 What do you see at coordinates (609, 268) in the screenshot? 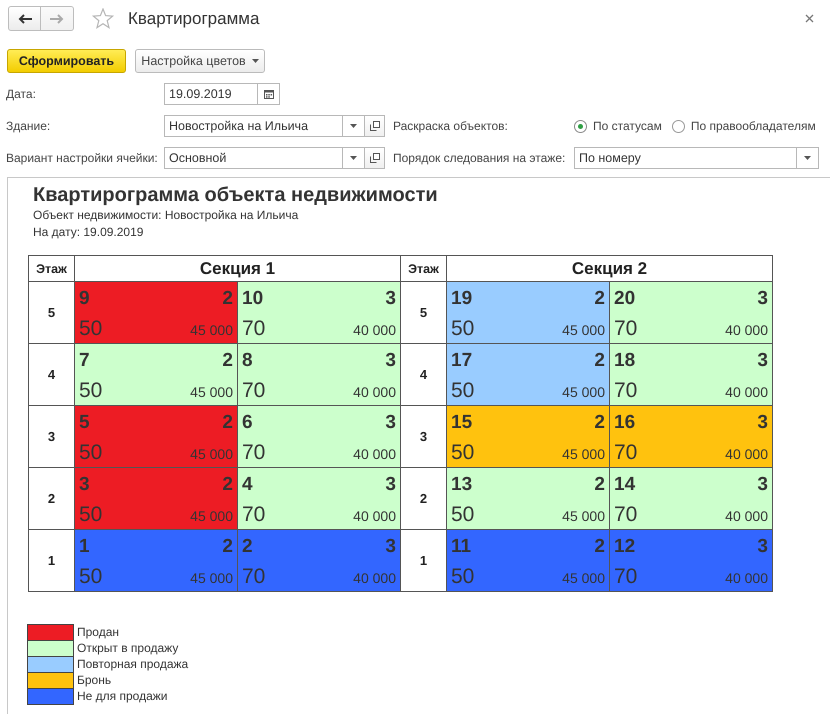
I see `section-header: Секция 2` at bounding box center [609, 268].